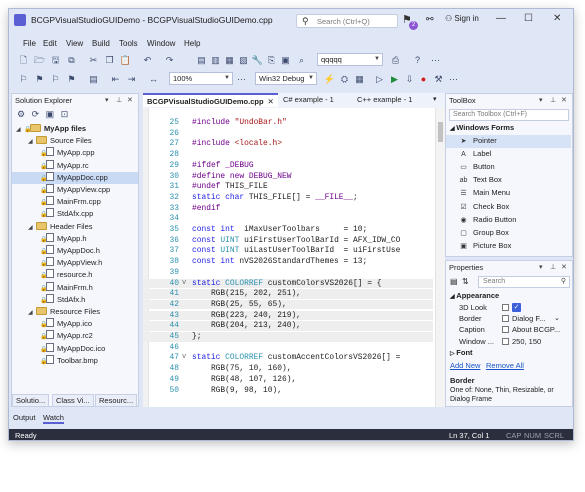 The image size is (585, 492). Describe the element at coordinates (508, 233) in the screenshot. I see `toolbox-item: ▢ Group Box` at that location.